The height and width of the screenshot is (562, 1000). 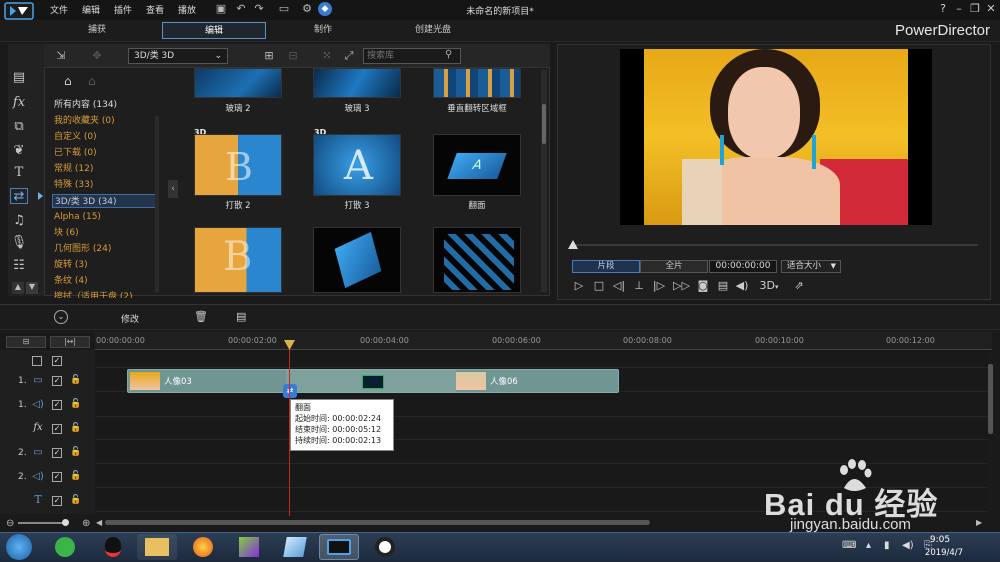 What do you see at coordinates (991, 8) in the screenshot?
I see `close-icon: ✕` at bounding box center [991, 8].